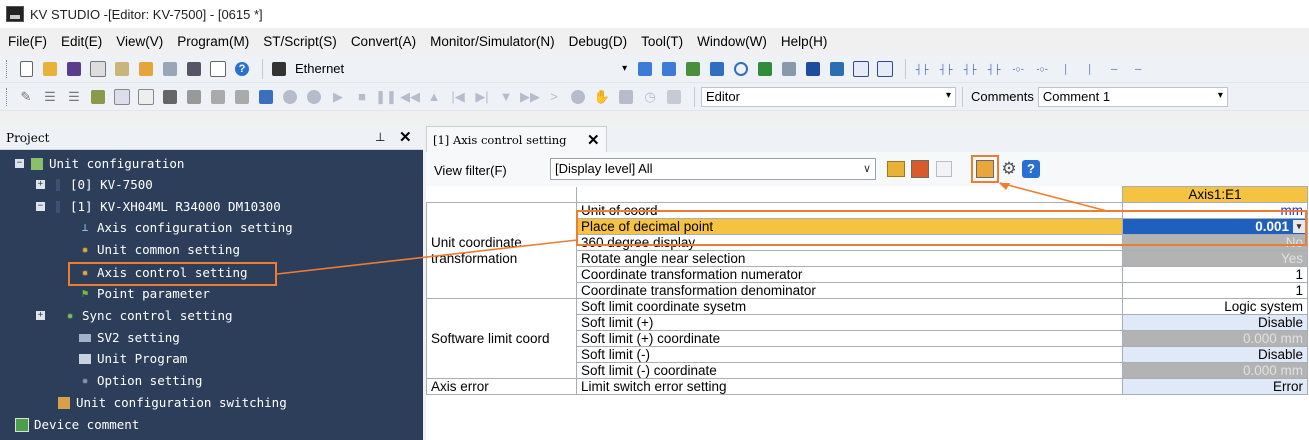 The height and width of the screenshot is (440, 1309). Describe the element at coordinates (279, 69) in the screenshot. I see `ethernet-icon` at that location.